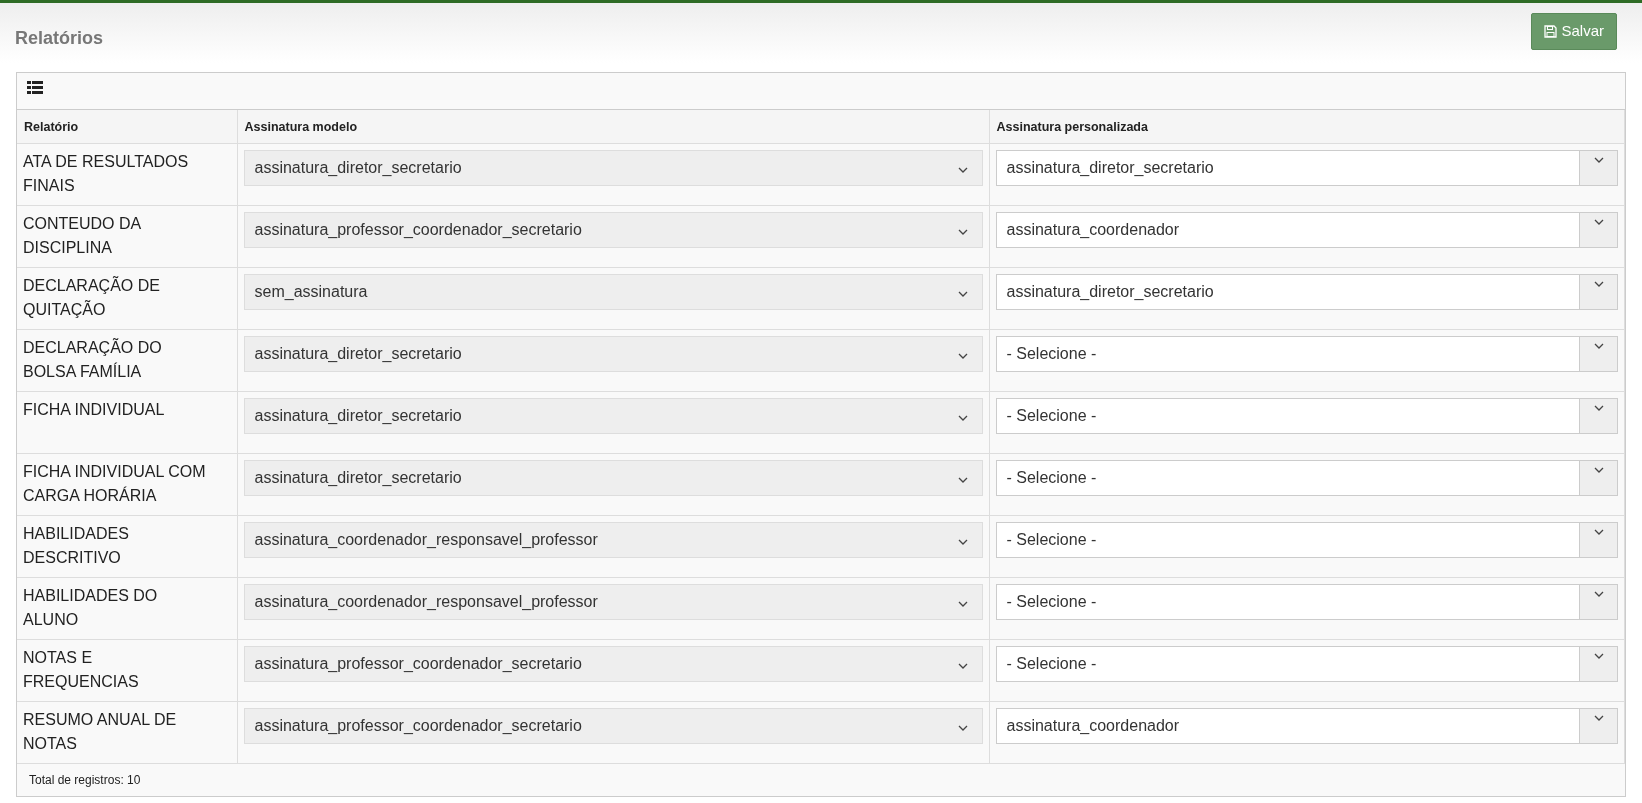 The width and height of the screenshot is (1642, 803). Describe the element at coordinates (127, 484) in the screenshot. I see `report-name: FICHA INDIVIDUAL COM CARGA HORÁRIA` at that location.